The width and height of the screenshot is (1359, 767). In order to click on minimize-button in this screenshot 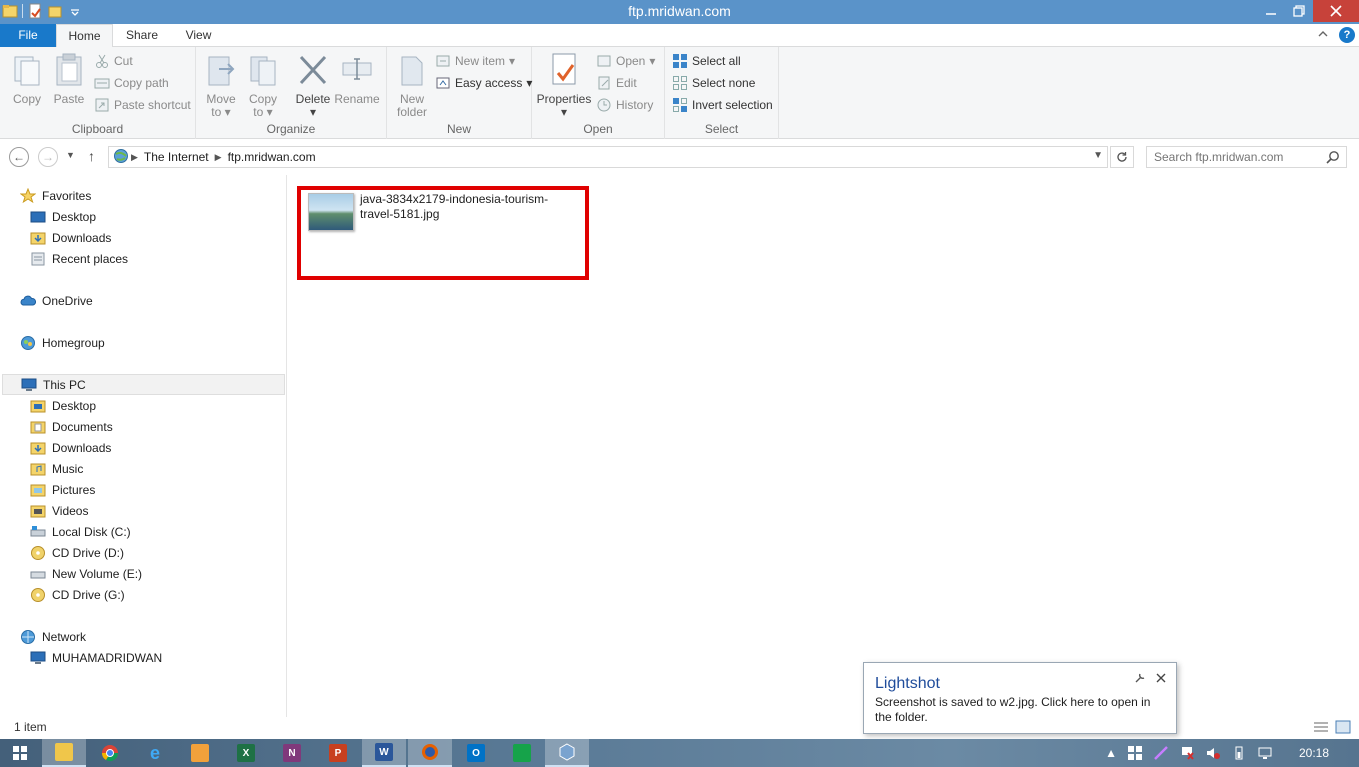, I will do `click(1271, 11)`.